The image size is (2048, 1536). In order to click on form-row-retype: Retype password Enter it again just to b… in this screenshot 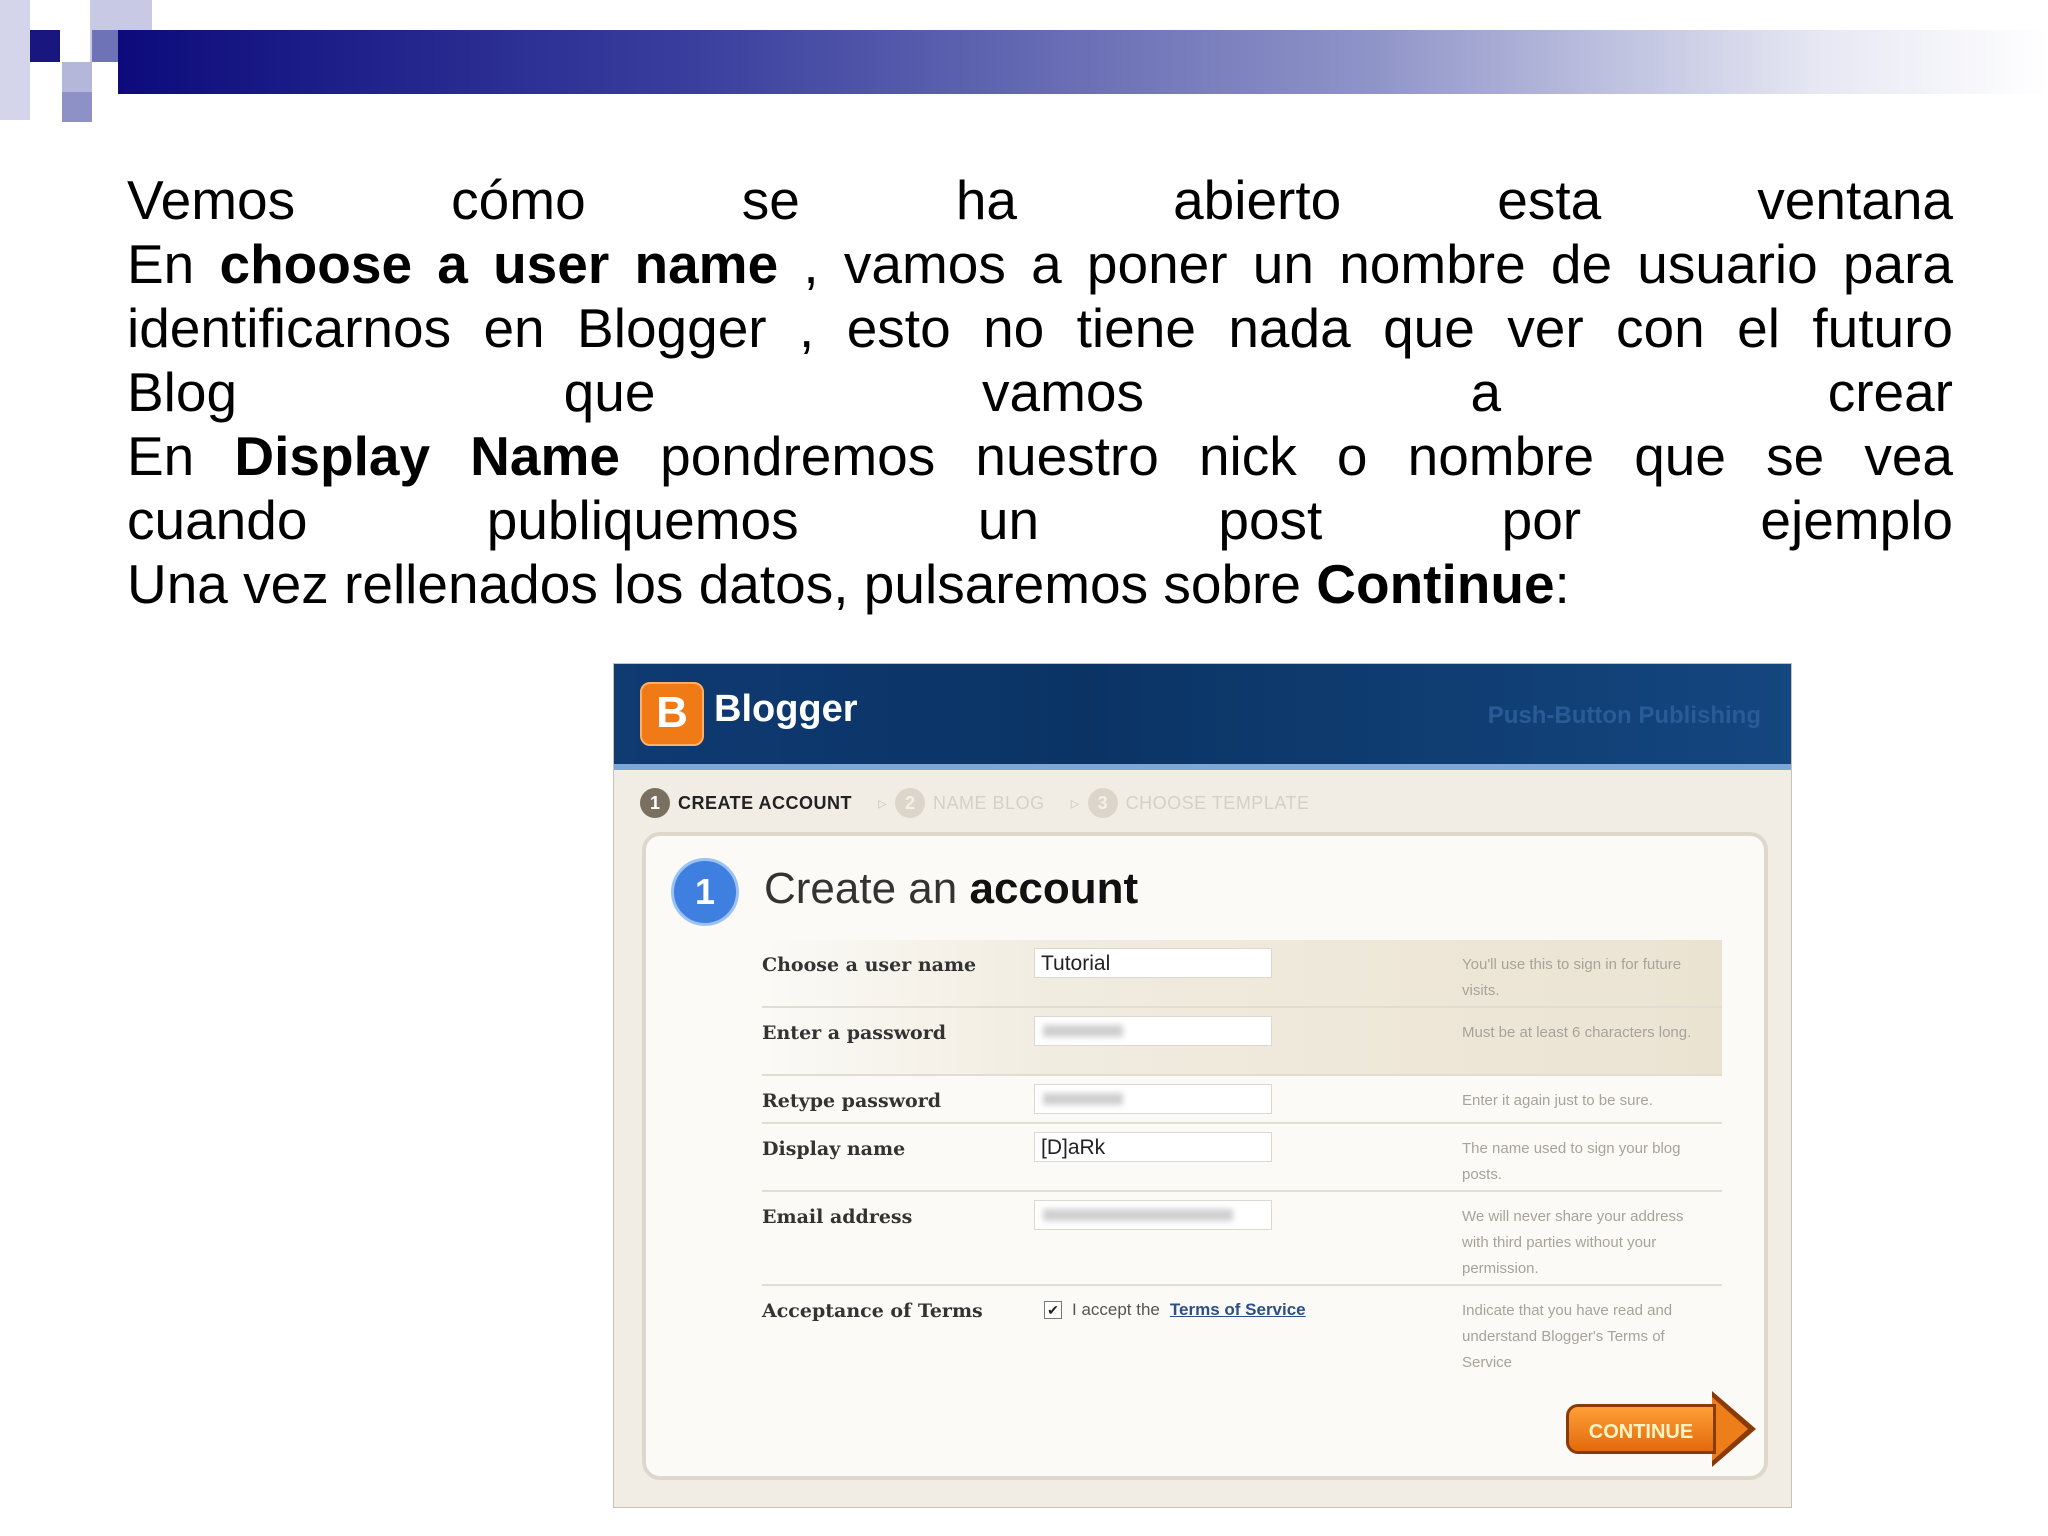, I will do `click(1242, 1100)`.